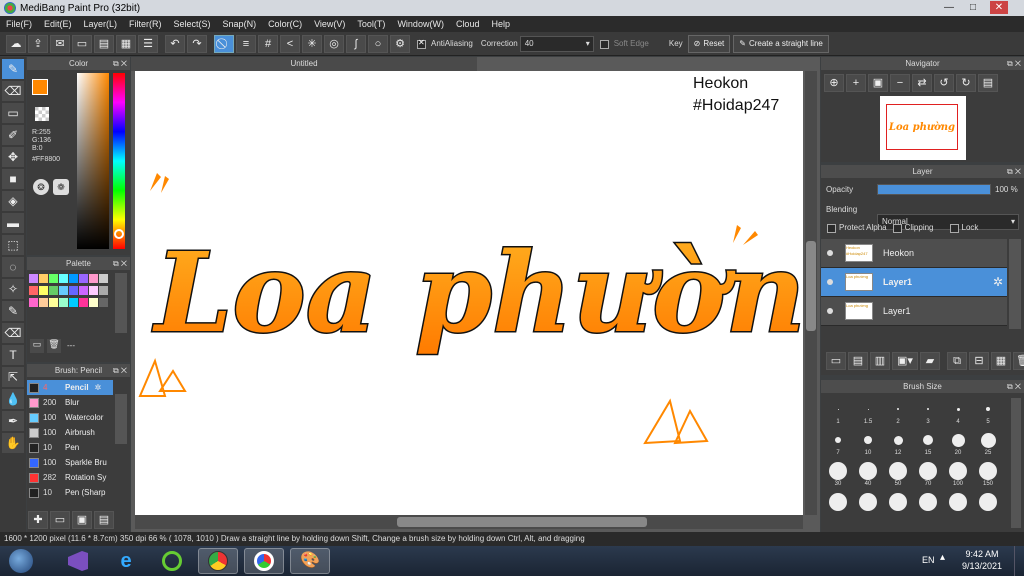 The width and height of the screenshot is (1024, 576). Describe the element at coordinates (973, 7) in the screenshot. I see `maximize-button: □` at that location.